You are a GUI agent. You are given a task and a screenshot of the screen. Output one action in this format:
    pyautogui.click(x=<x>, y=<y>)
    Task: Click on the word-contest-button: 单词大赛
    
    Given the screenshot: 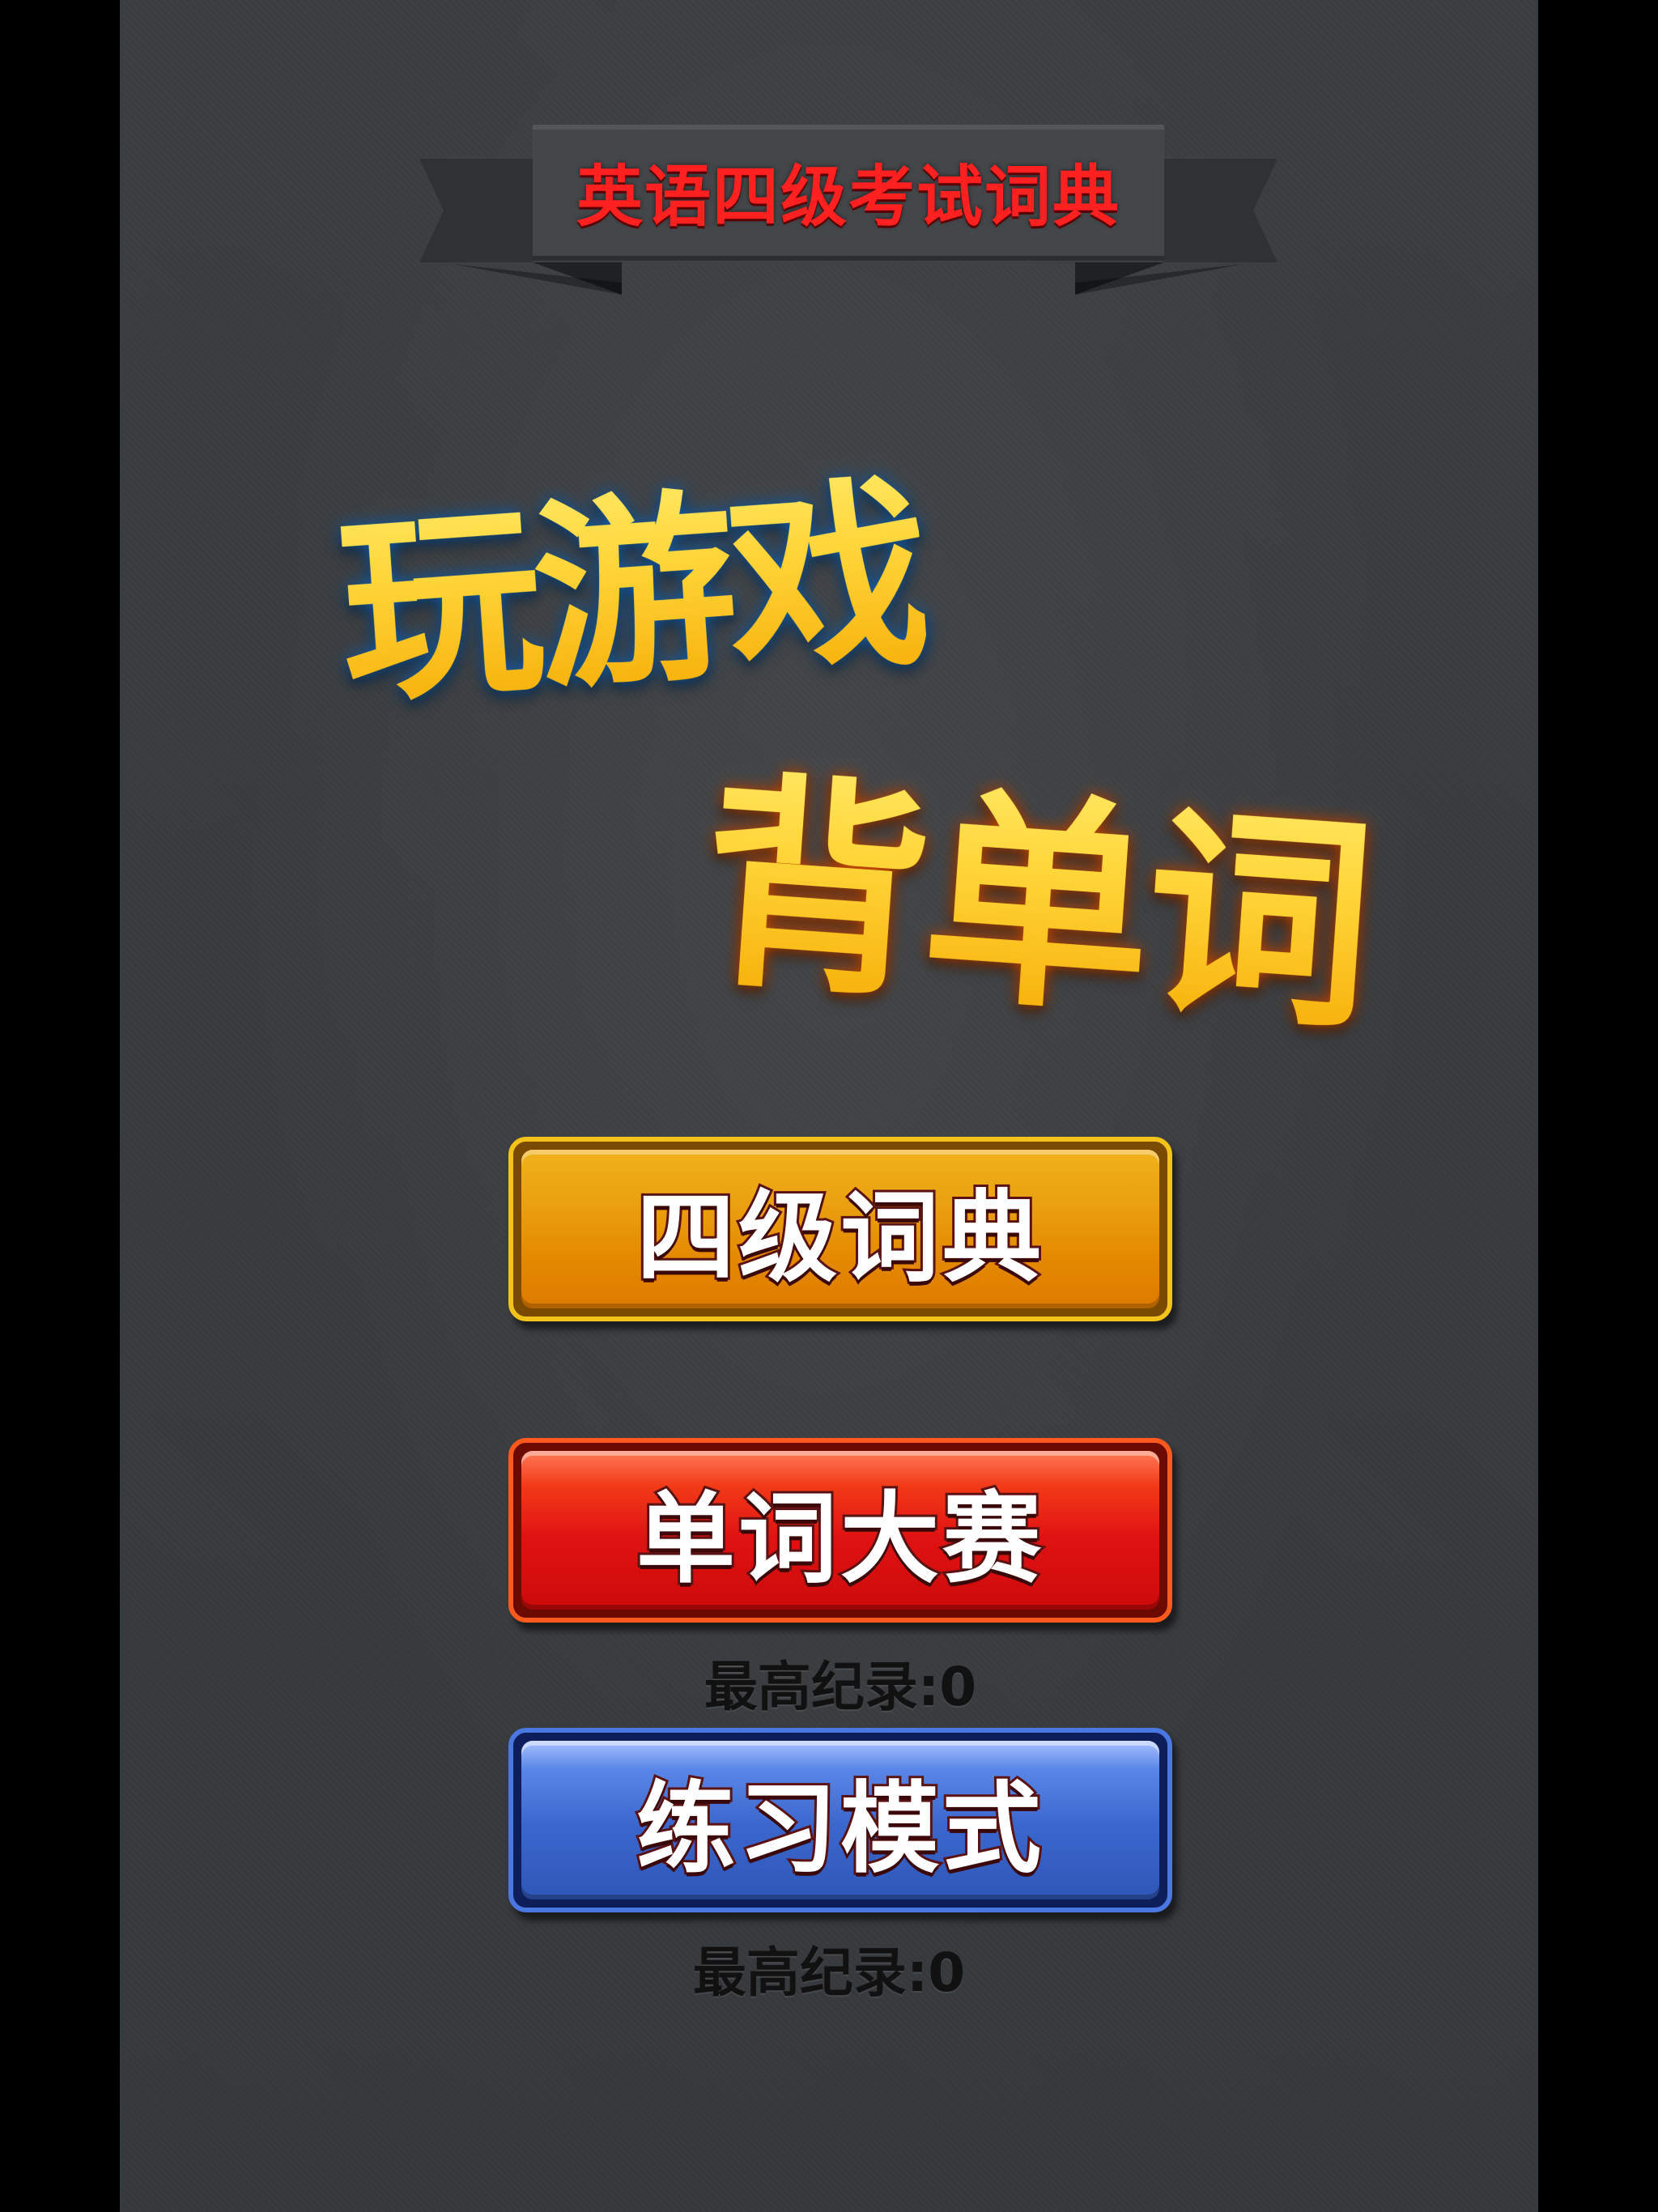 What is the action you would take?
    pyautogui.click(x=840, y=1531)
    